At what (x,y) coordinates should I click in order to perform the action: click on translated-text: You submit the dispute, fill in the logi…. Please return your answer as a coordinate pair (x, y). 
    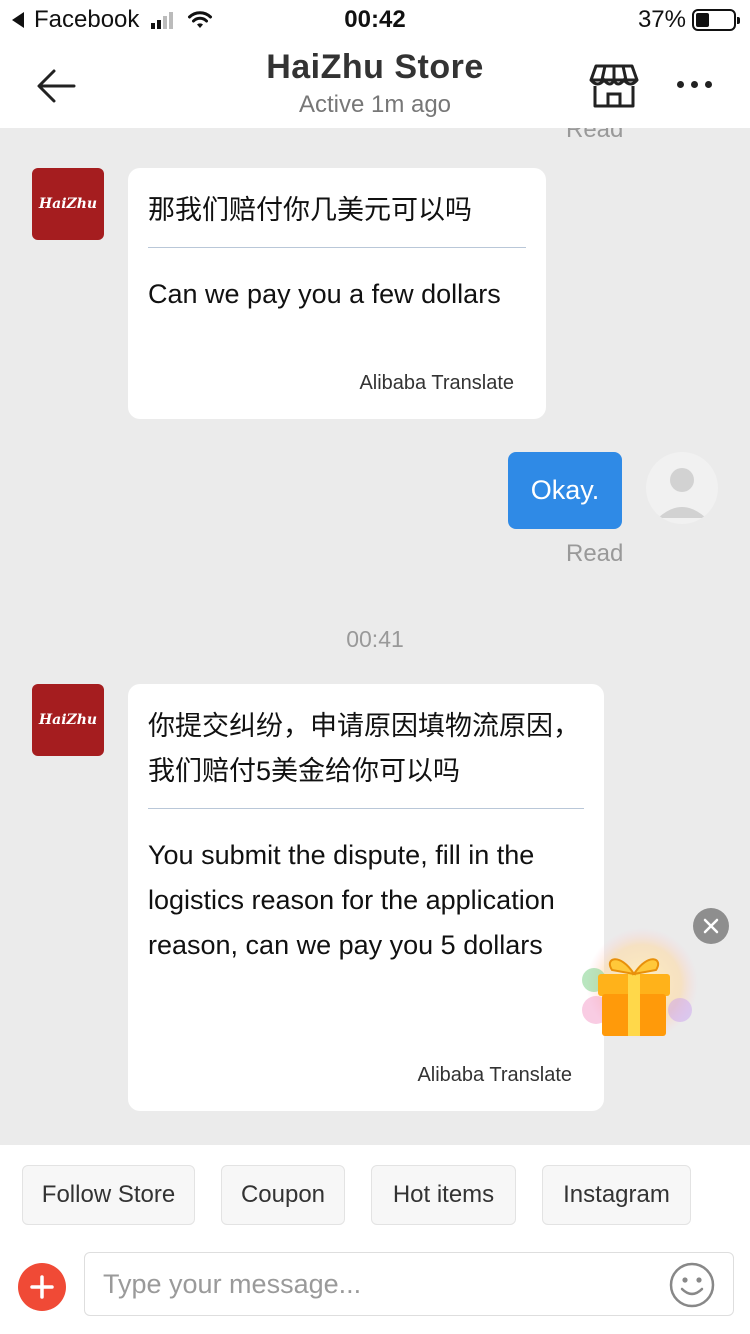
    Looking at the image, I should click on (351, 900).